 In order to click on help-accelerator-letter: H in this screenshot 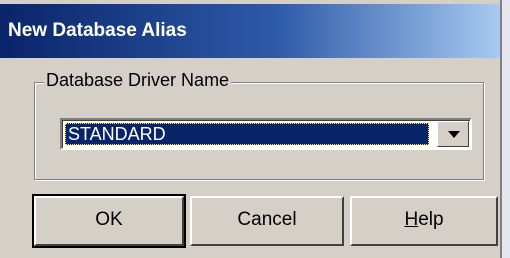, I will do `click(411, 219)`.